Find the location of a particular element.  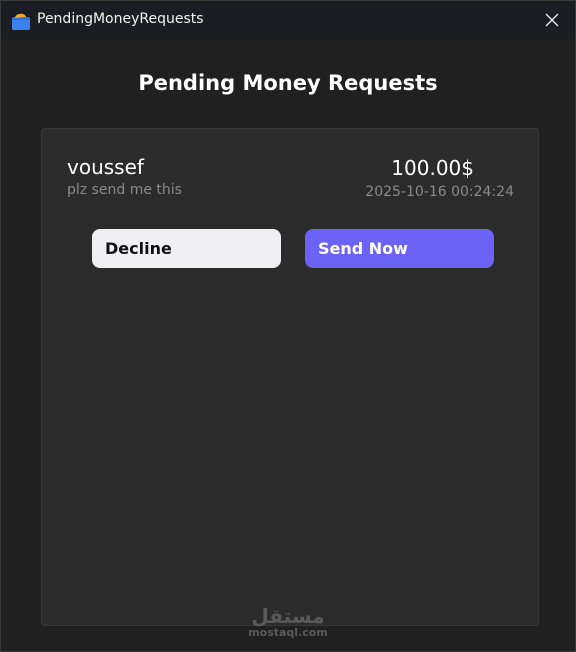

requester-name: voussef is located at coordinates (105, 167).